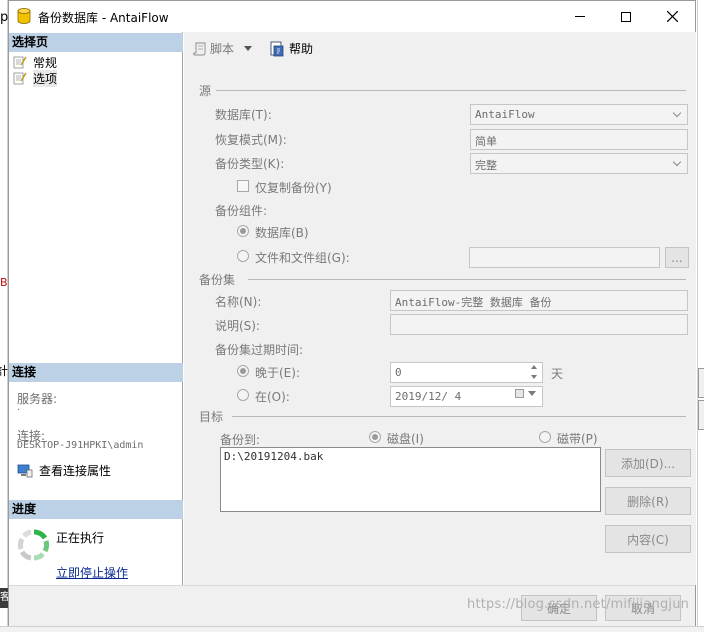 This screenshot has height=632, width=704. What do you see at coordinates (277, 373) in the screenshot?
I see `expire-after-label: 晚于(E):` at bounding box center [277, 373].